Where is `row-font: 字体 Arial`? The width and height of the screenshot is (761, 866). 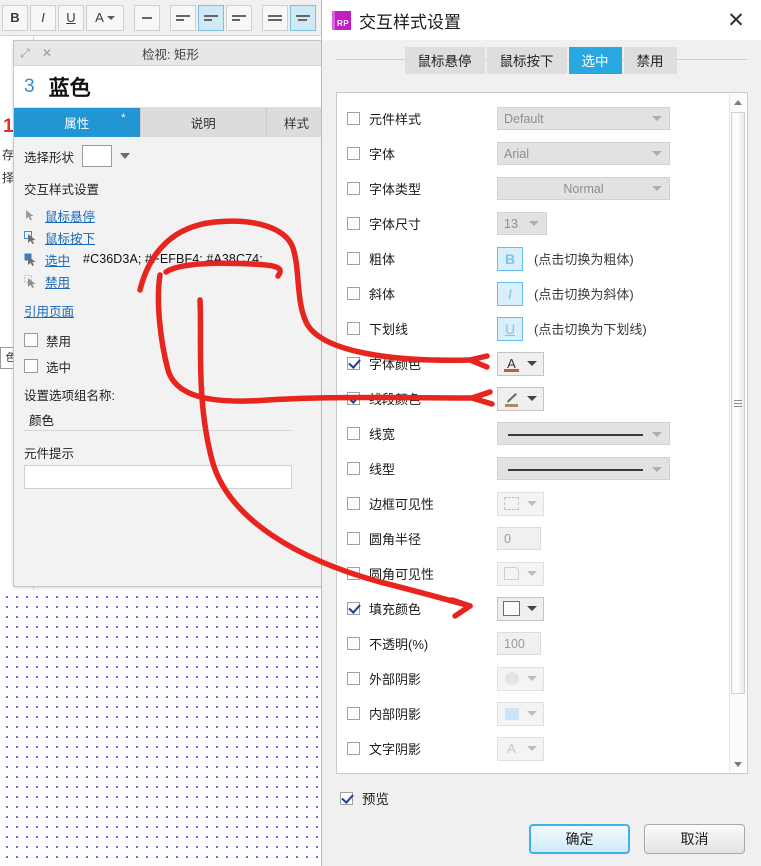
row-font: 字体 Arial is located at coordinates (547, 153).